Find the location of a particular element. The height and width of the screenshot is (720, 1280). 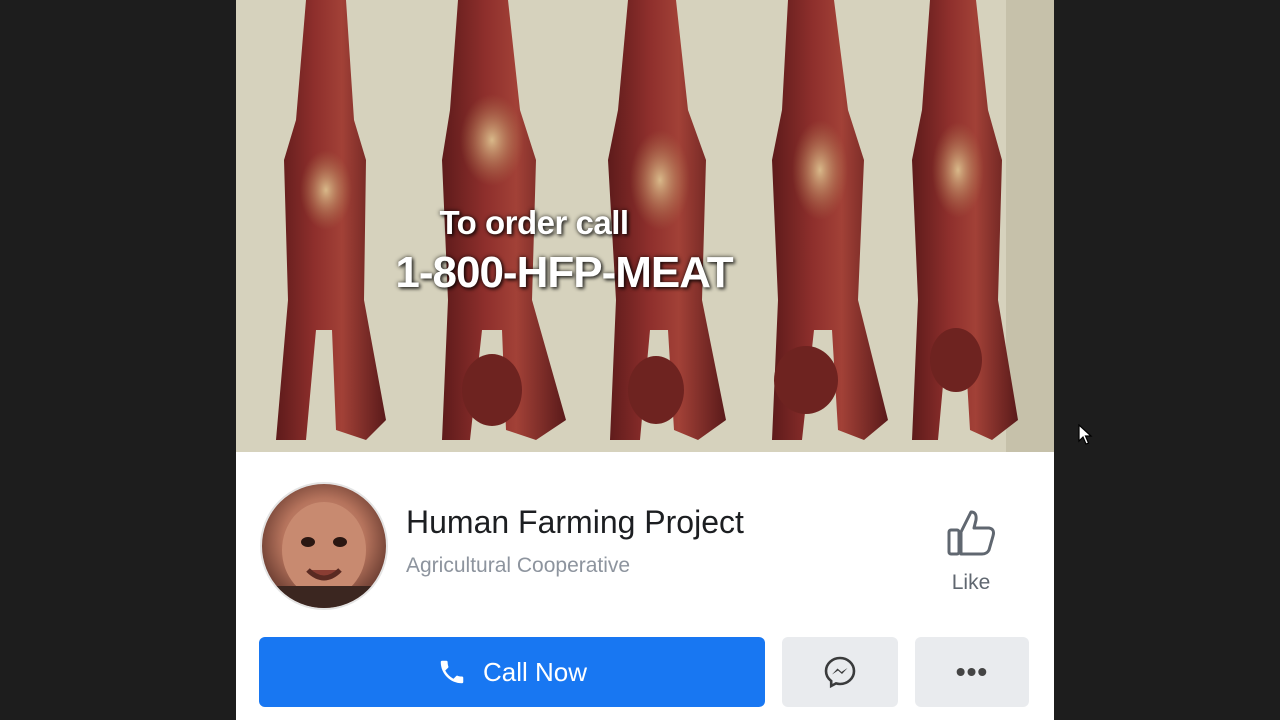

call-now-button: Call Now is located at coordinates (512, 672).